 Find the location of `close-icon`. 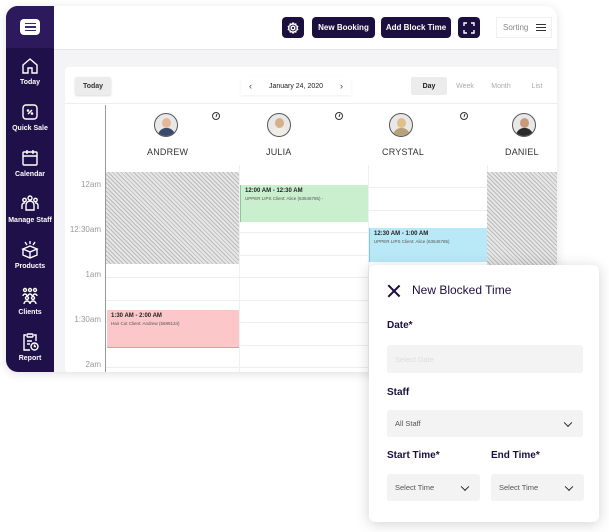

close-icon is located at coordinates (393, 290).